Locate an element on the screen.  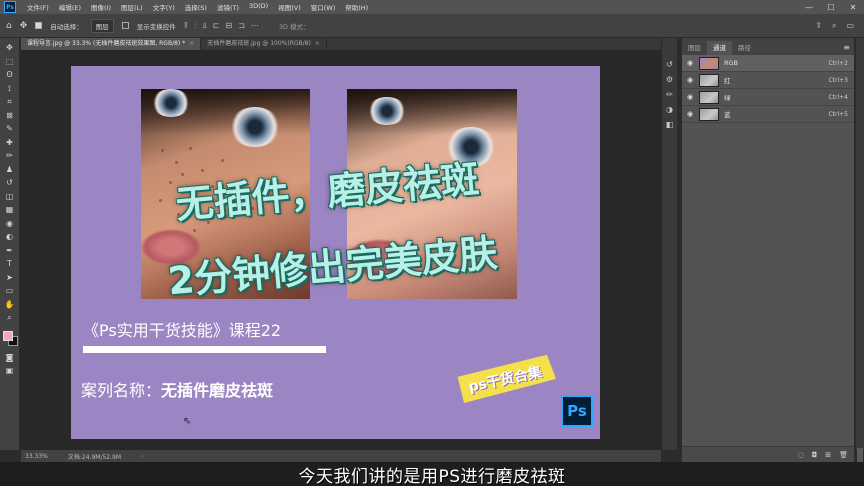
zoom-level: 33.33% is located at coordinates (36, 456).